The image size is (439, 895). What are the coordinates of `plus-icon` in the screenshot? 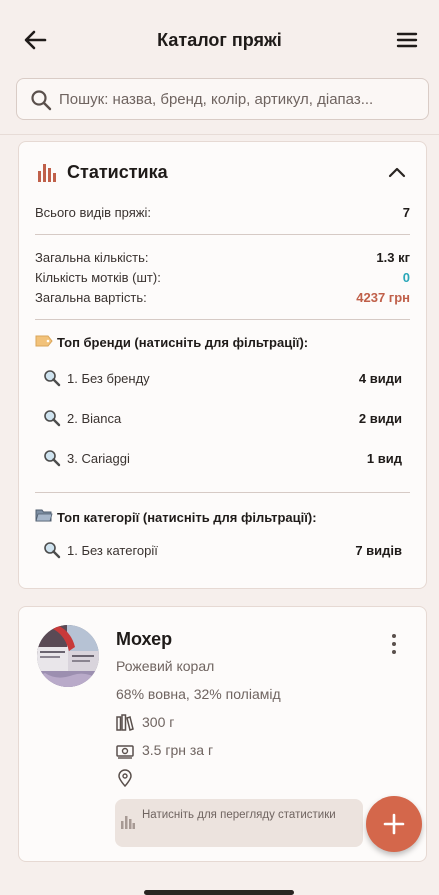 It's located at (394, 824).